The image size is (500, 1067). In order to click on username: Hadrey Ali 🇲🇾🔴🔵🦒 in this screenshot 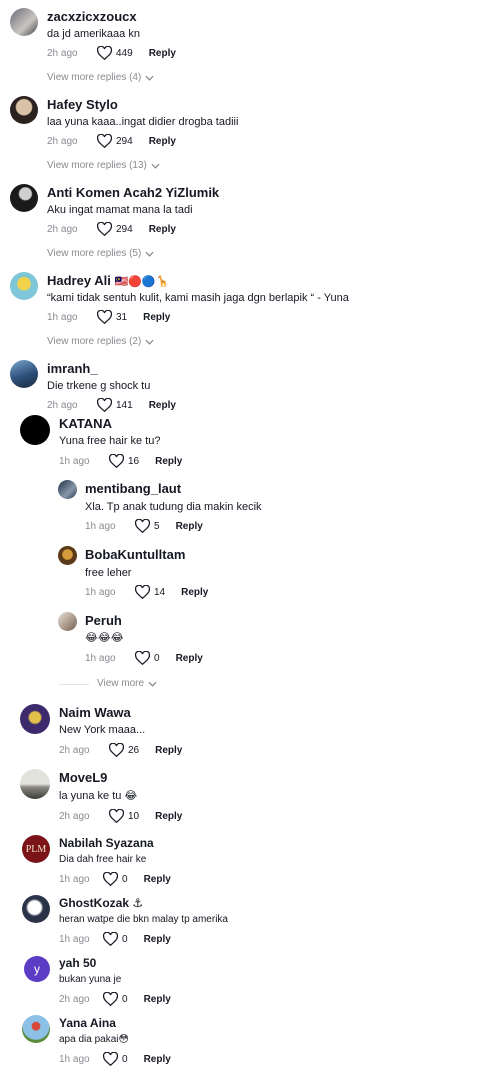, I will do `click(108, 280)`.